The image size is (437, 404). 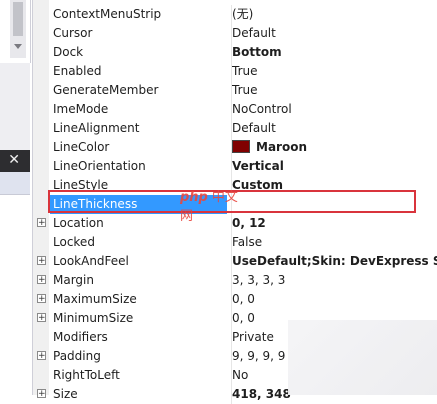 What do you see at coordinates (334, 147) in the screenshot?
I see `property-value: Maroon` at bounding box center [334, 147].